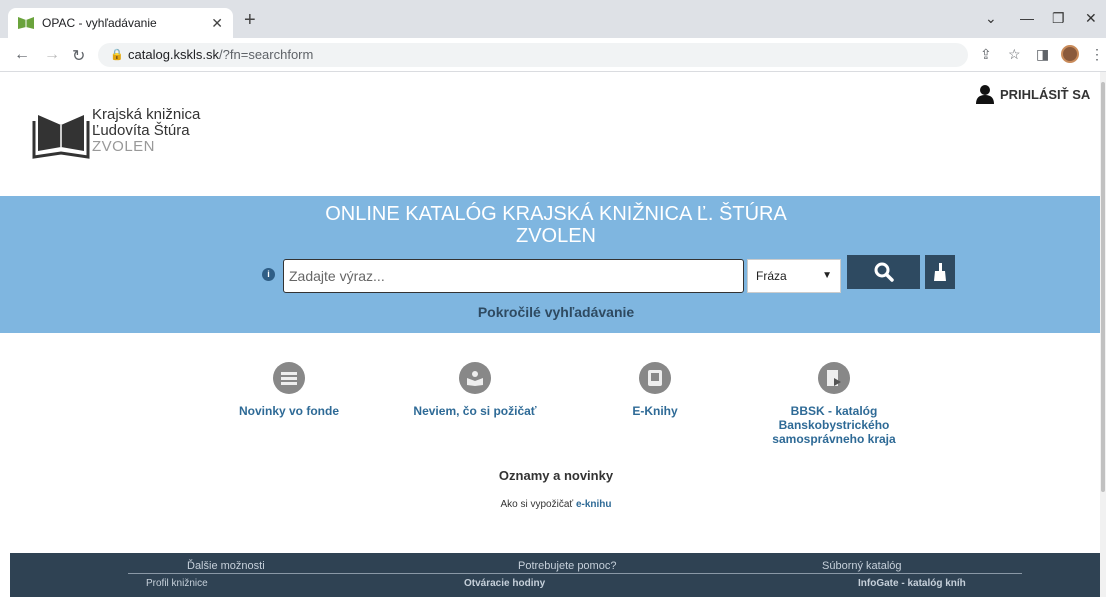 The height and width of the screenshot is (597, 1106). What do you see at coordinates (1027, 18) in the screenshot?
I see `minimize-icon: —` at bounding box center [1027, 18].